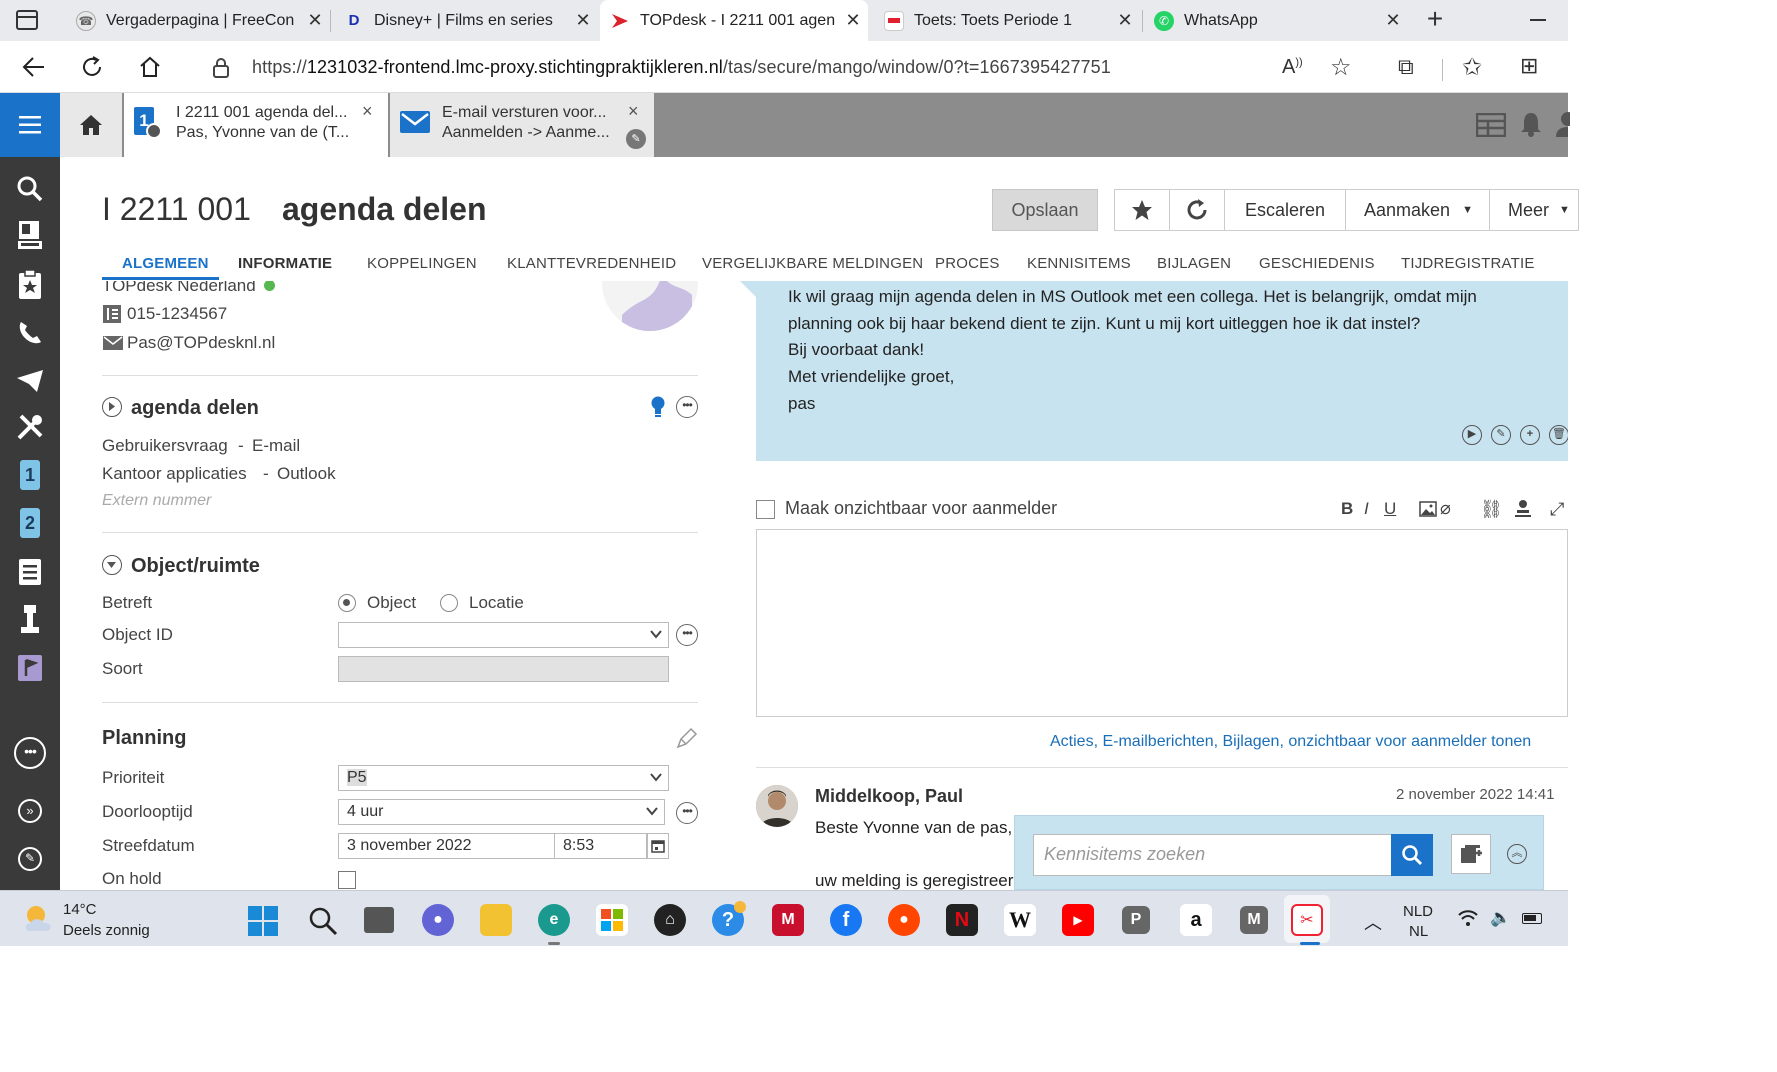 The width and height of the screenshot is (1777, 1072). I want to click on new-tab-button: +, so click(1435, 20).